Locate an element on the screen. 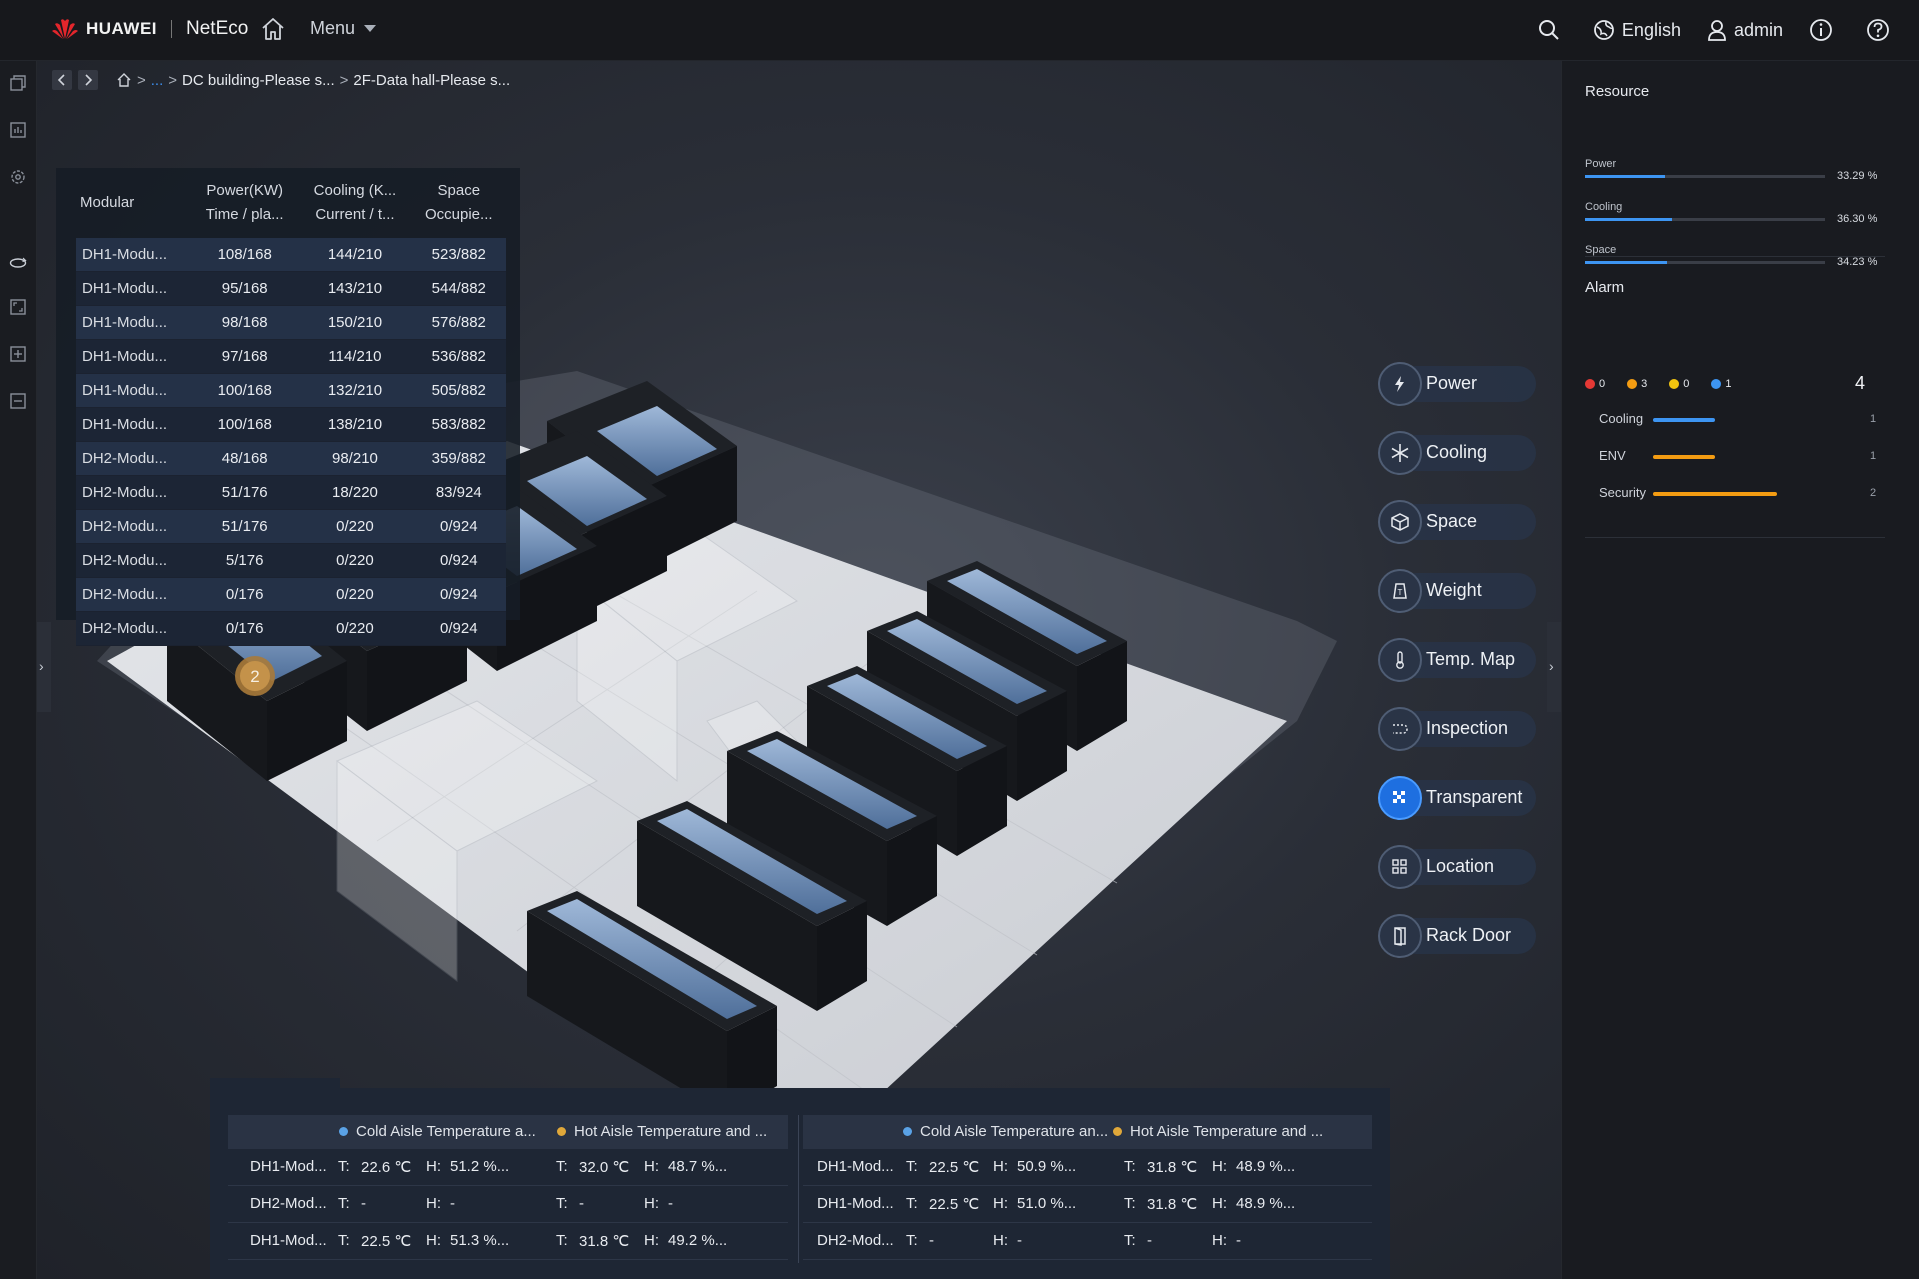 This screenshot has width=1919, height=1279. alarm-count-major: 3 is located at coordinates (1637, 384).